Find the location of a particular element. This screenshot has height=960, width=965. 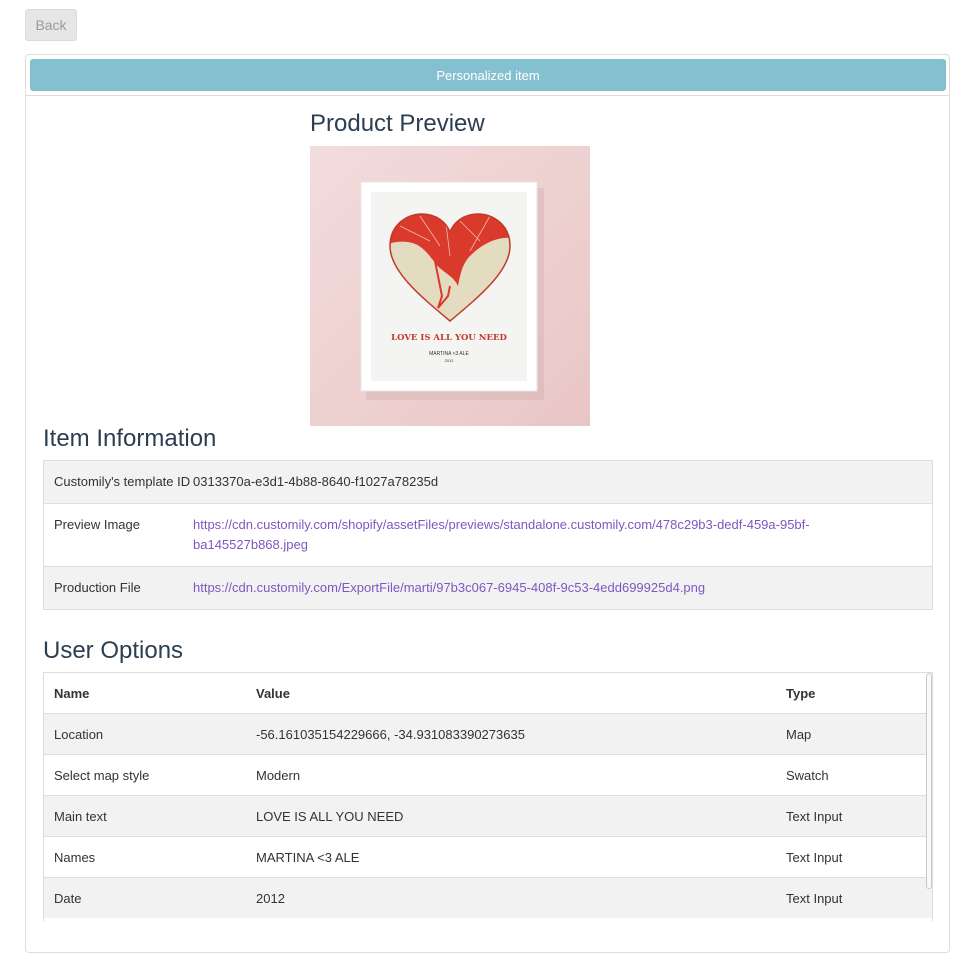

info-key: Production File is located at coordinates (97, 587).